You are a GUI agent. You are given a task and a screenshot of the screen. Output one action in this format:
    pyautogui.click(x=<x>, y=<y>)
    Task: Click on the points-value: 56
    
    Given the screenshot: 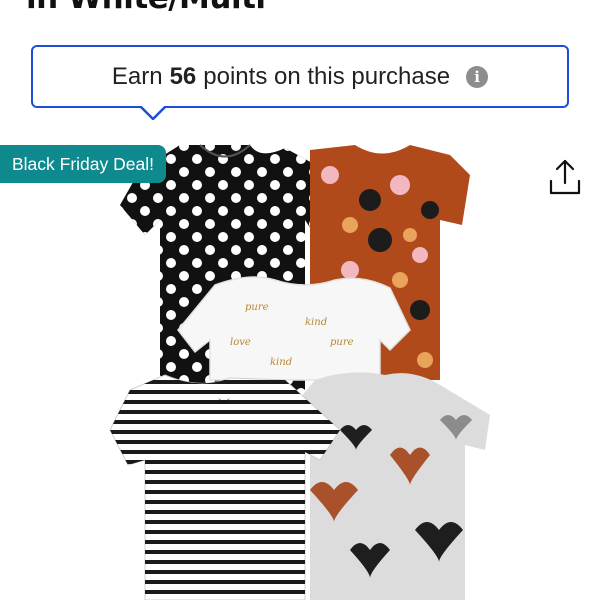 What is the action you would take?
    pyautogui.click(x=183, y=76)
    